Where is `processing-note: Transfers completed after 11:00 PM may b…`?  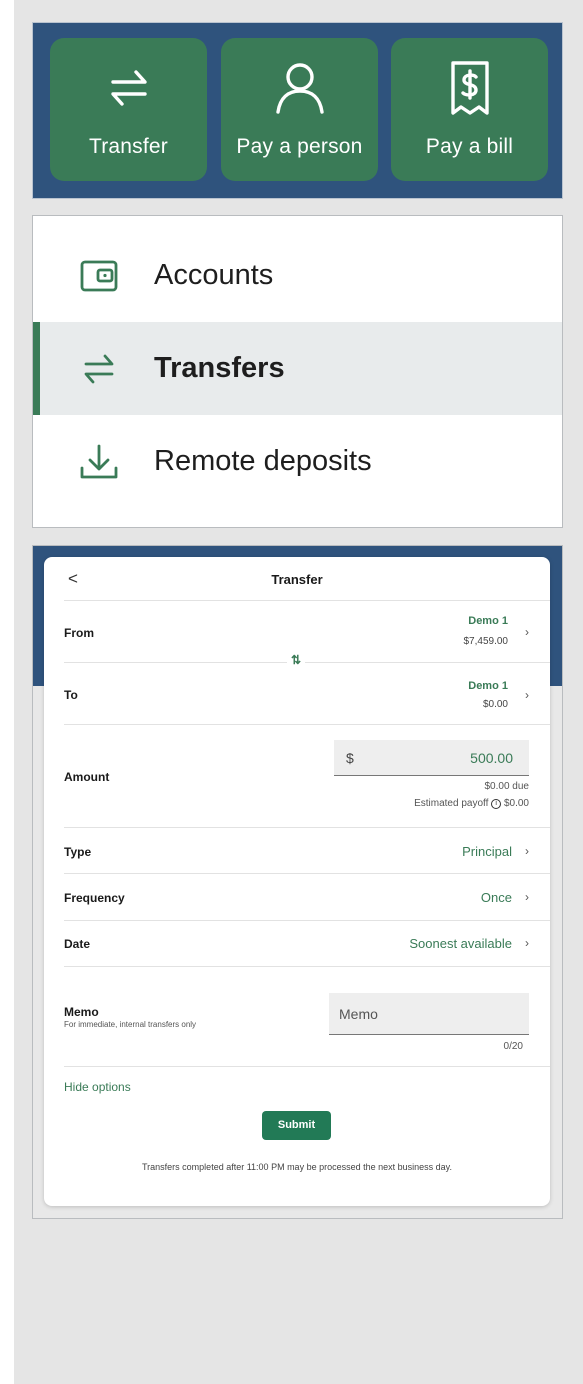
processing-note: Transfers completed after 11:00 PM may b… is located at coordinates (297, 1167).